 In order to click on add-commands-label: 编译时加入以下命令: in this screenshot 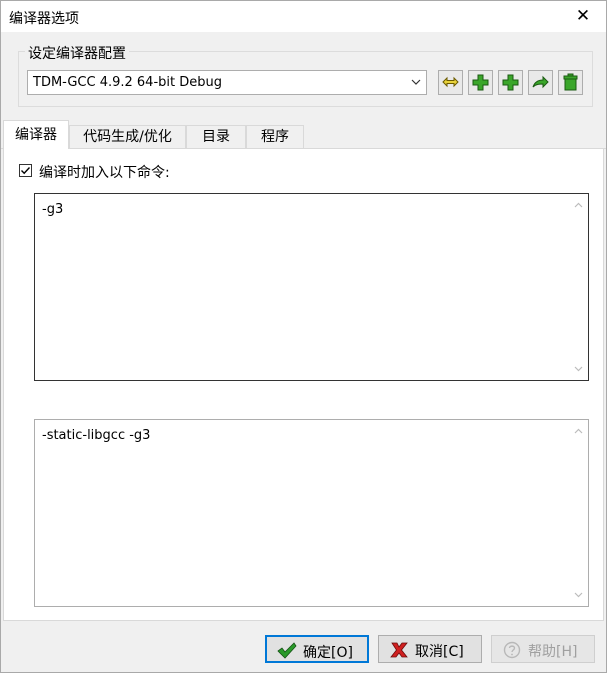, I will do `click(104, 173)`.